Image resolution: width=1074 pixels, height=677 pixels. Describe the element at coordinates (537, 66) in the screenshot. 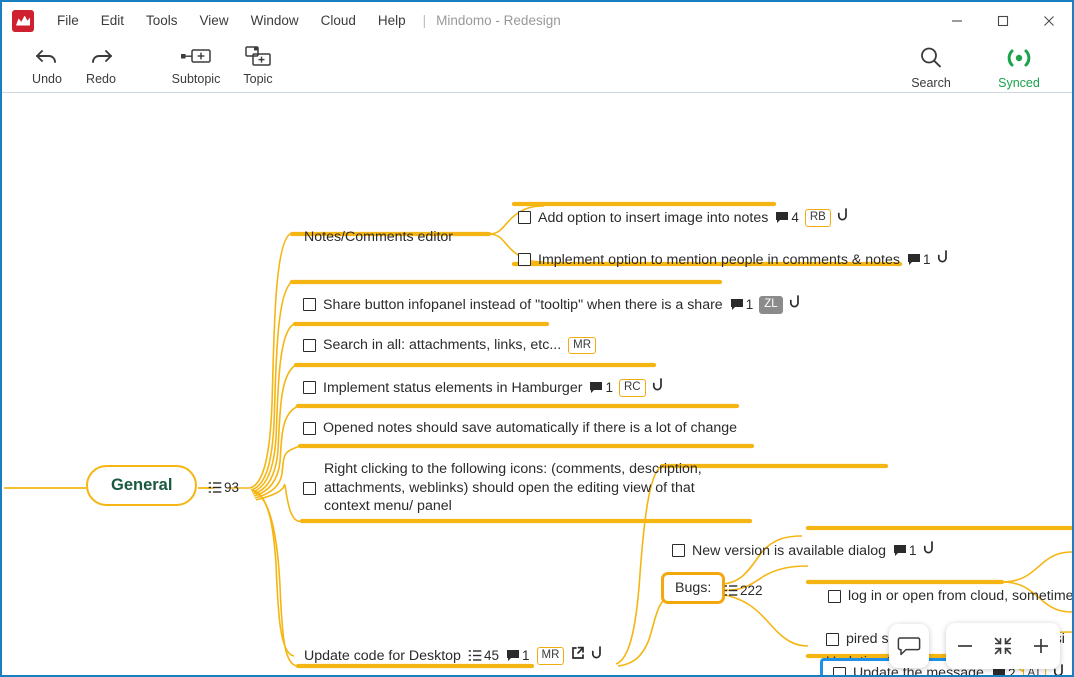

I see `main-toolbar: Undo Redo Subtopic Topic Search Synced` at that location.